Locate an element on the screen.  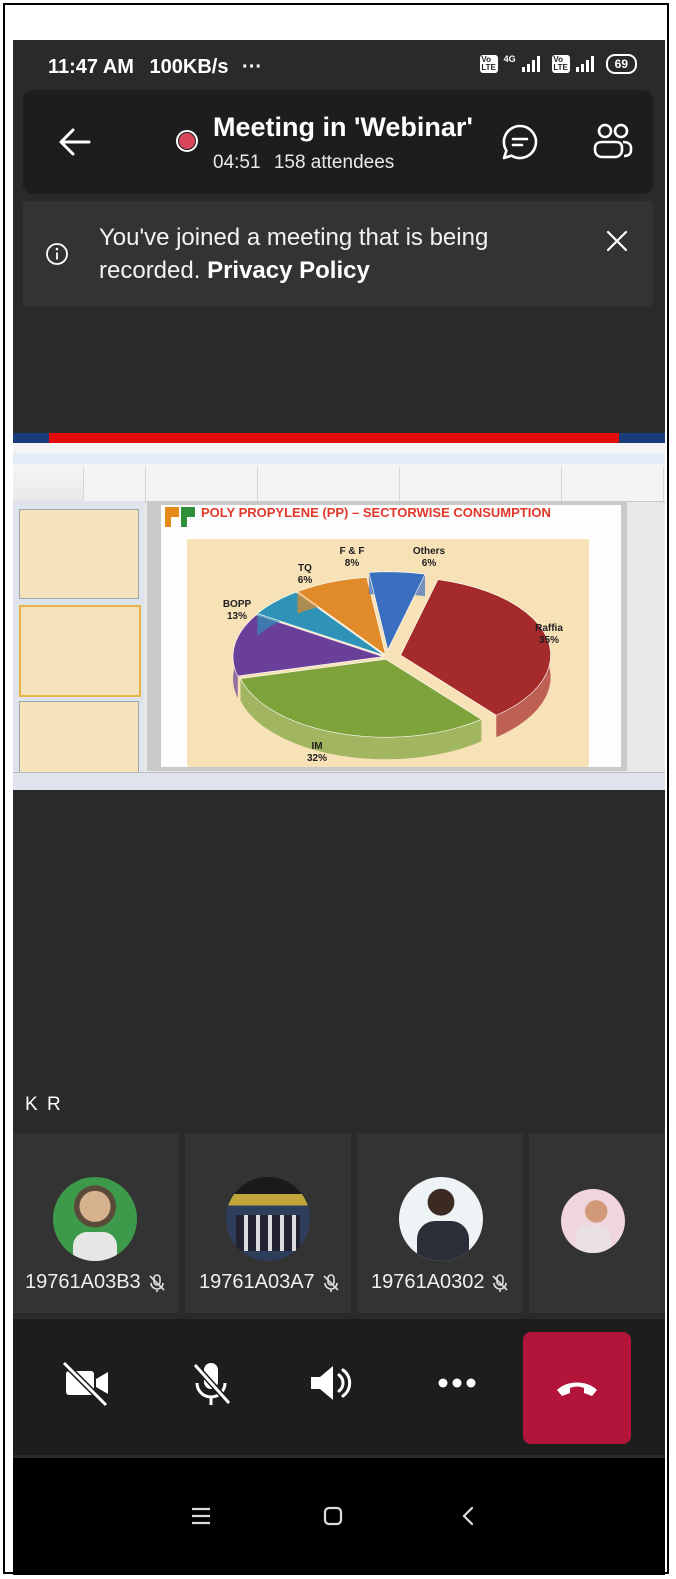
participant-id: 19761A03B3 is located at coordinates (83, 1282).